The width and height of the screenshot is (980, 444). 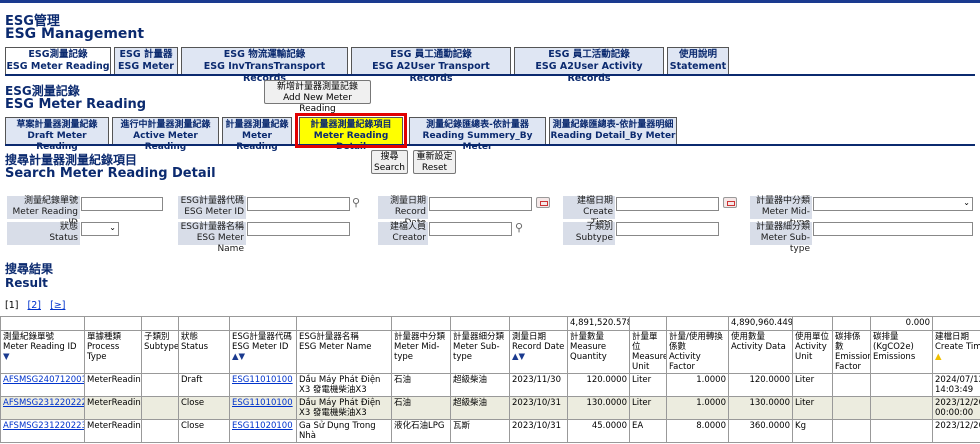 I want to click on create-time-calendar-icon, so click(x=730, y=202).